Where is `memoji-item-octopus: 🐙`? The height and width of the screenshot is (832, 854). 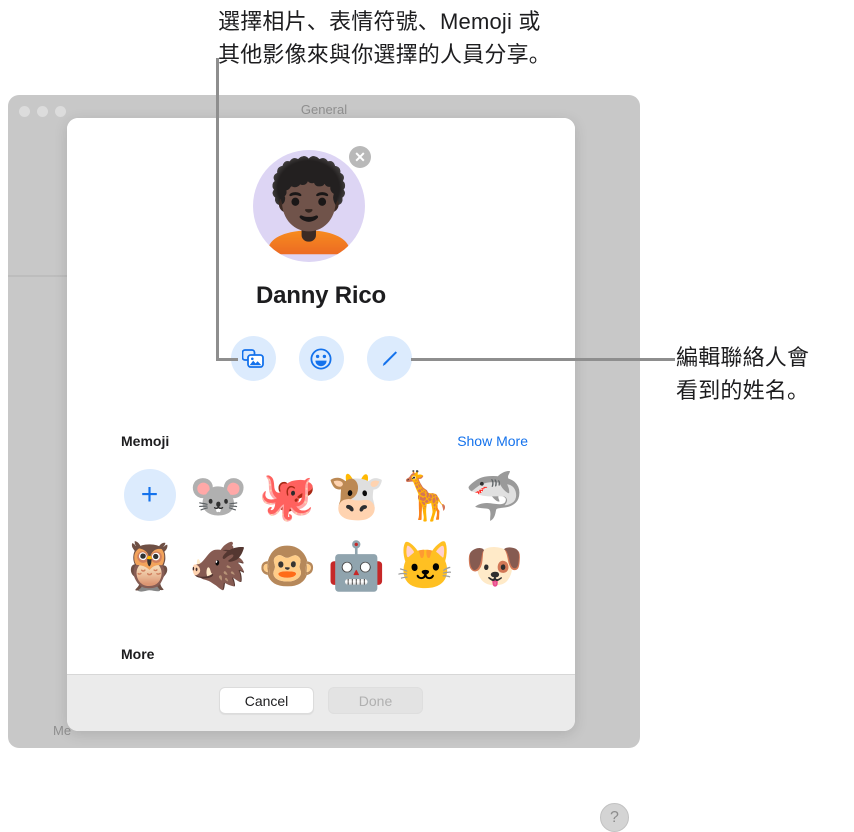 memoji-item-octopus: 🐙 is located at coordinates (287, 495).